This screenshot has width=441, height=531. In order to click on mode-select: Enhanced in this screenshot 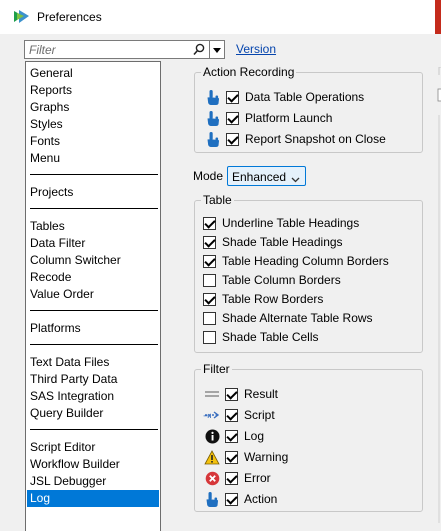, I will do `click(266, 176)`.